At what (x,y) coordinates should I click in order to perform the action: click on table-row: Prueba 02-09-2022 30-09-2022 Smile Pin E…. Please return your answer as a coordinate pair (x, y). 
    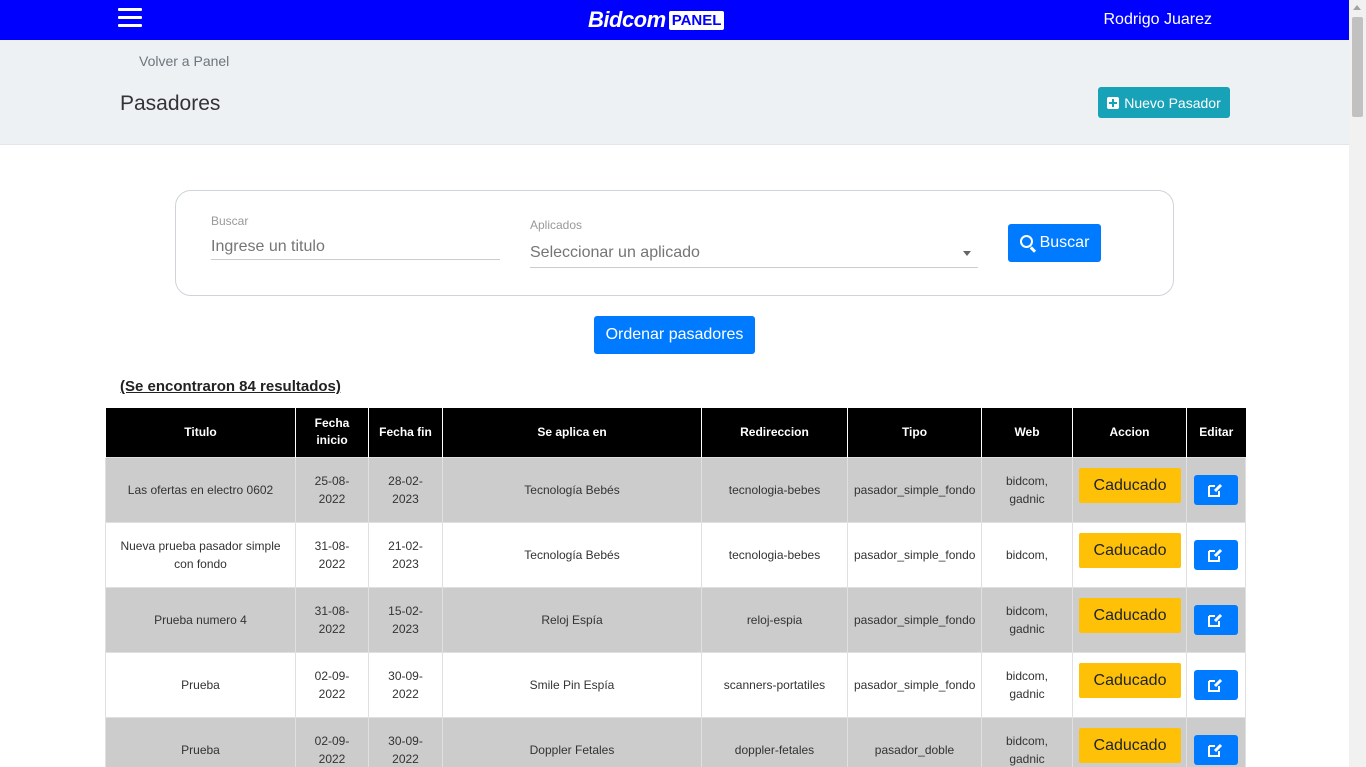
    Looking at the image, I should click on (675, 684).